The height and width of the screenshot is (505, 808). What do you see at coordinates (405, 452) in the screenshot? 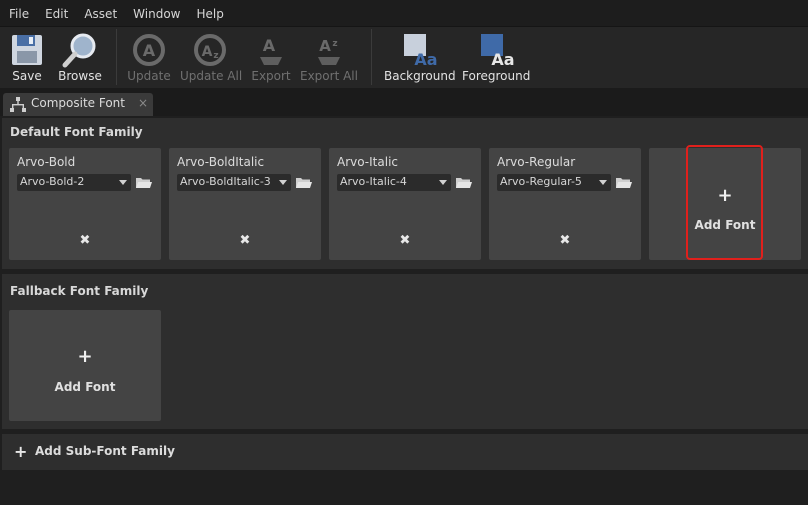
I see `add-sub-font-family-button: + Add Sub-Font Family` at bounding box center [405, 452].